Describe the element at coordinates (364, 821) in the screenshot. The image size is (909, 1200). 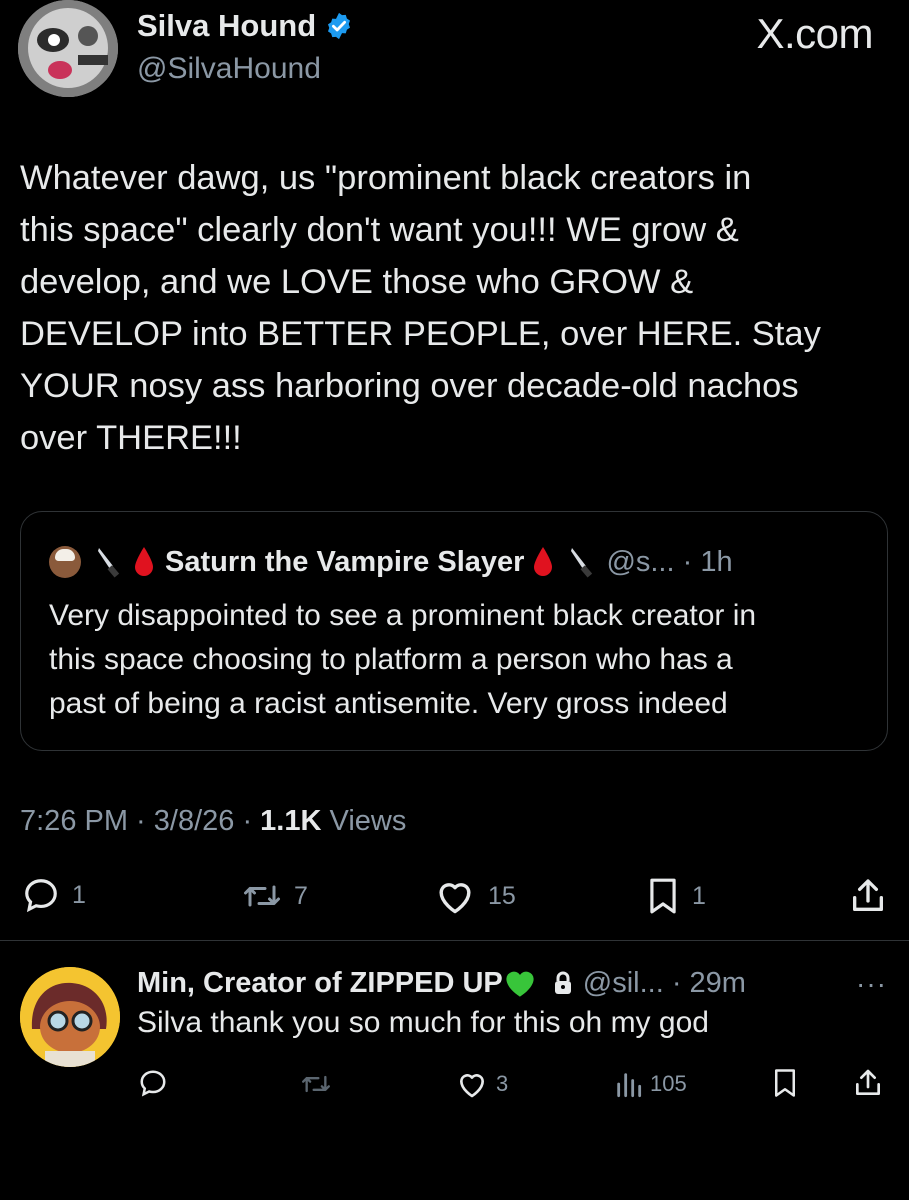
I see `views-label: Views` at that location.